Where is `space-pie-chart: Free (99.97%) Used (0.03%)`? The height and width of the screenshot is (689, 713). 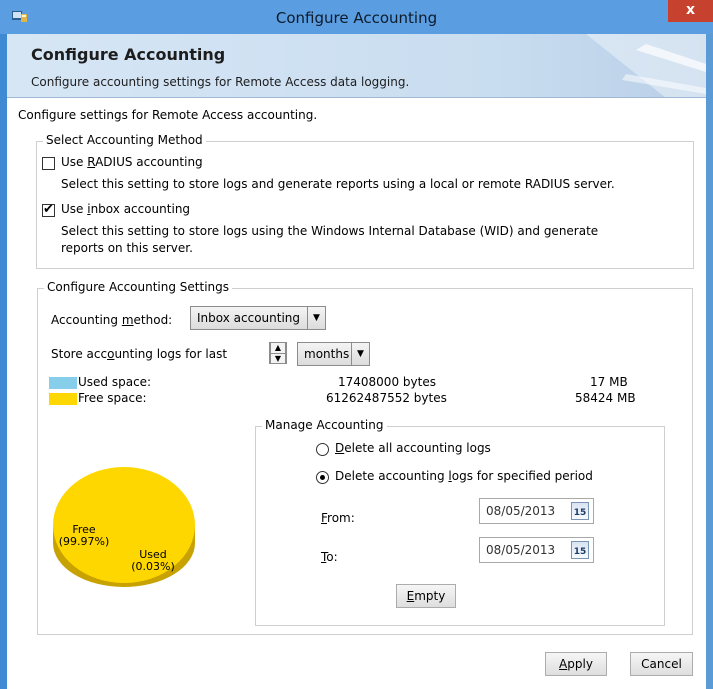
space-pie-chart: Free (99.97%) Used (0.03%) is located at coordinates (124, 527).